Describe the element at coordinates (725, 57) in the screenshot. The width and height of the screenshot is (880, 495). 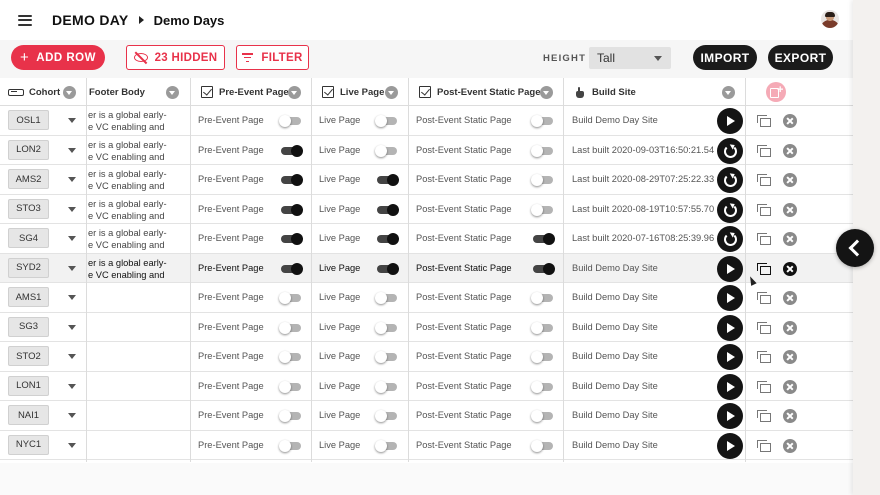
I see `import-button: IMPORT` at that location.